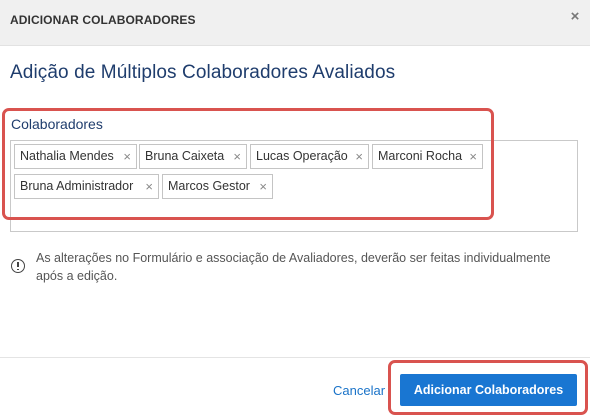 This screenshot has width=590, height=416. What do you see at coordinates (209, 186) in the screenshot?
I see `tag-label: Marcos Gestor` at bounding box center [209, 186].